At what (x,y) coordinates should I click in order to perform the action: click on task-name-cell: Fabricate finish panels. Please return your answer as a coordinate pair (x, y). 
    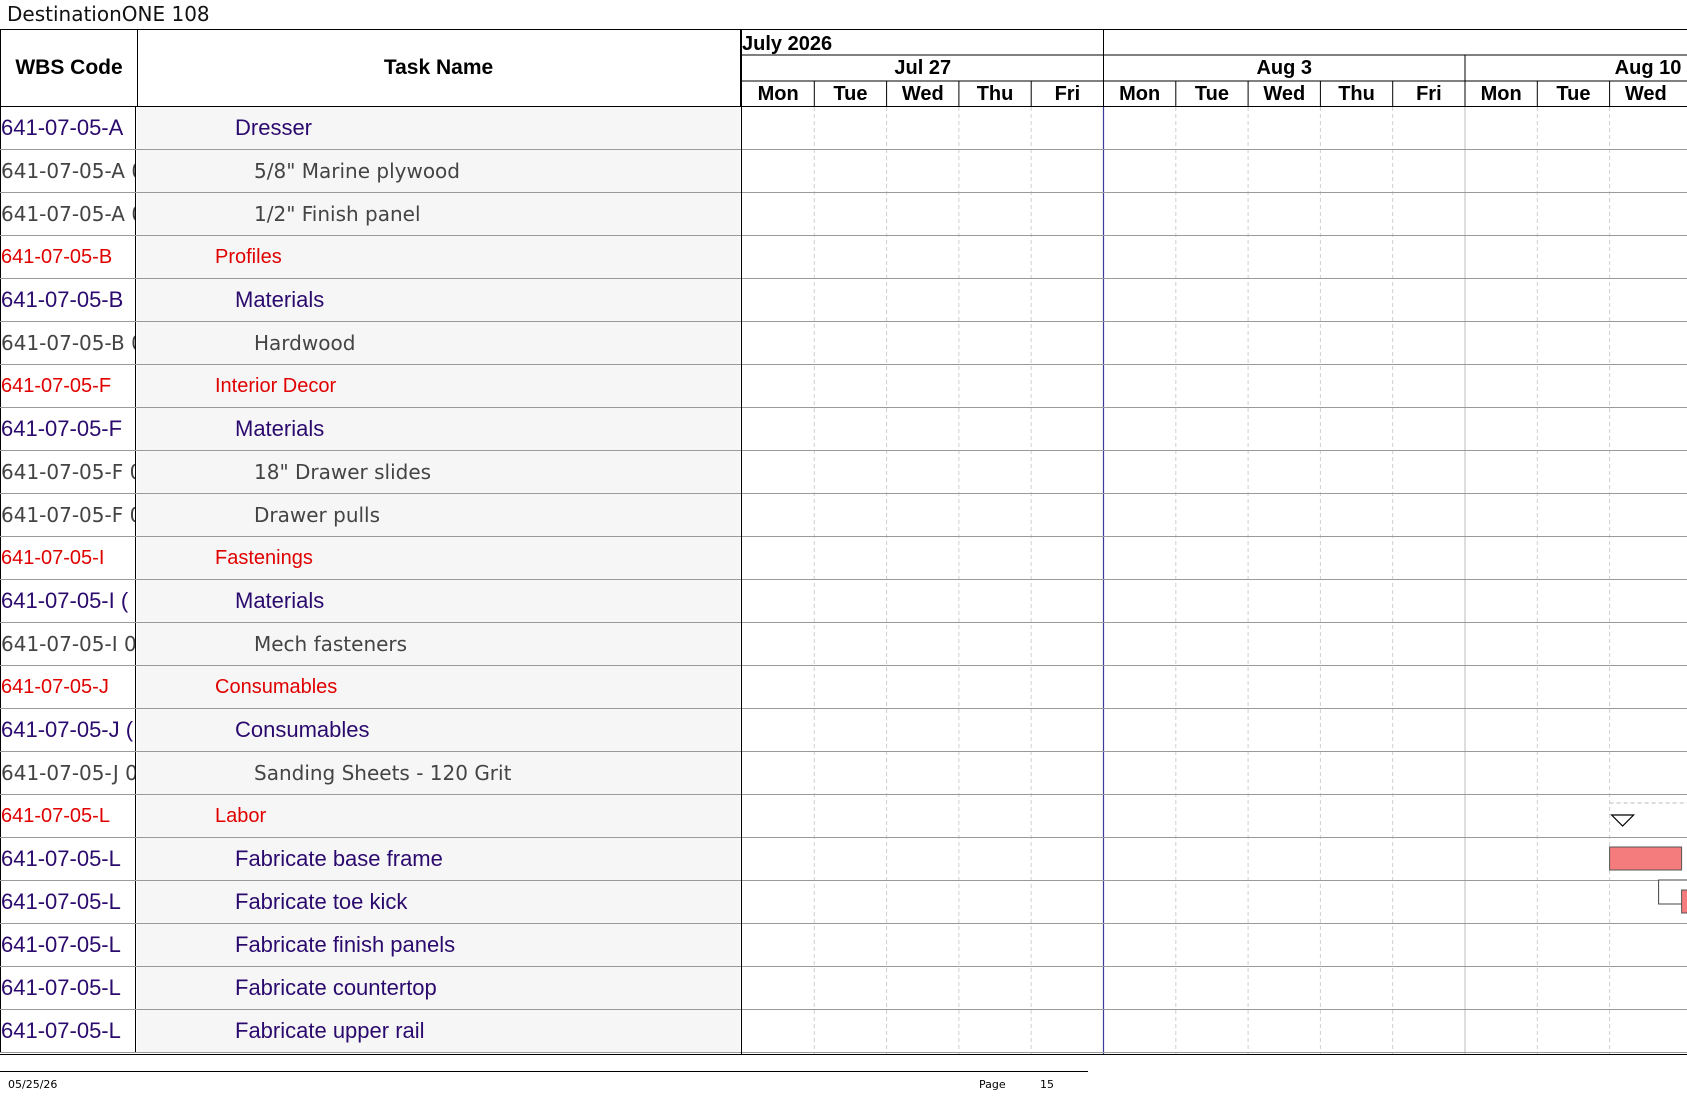
    Looking at the image, I should click on (438, 945).